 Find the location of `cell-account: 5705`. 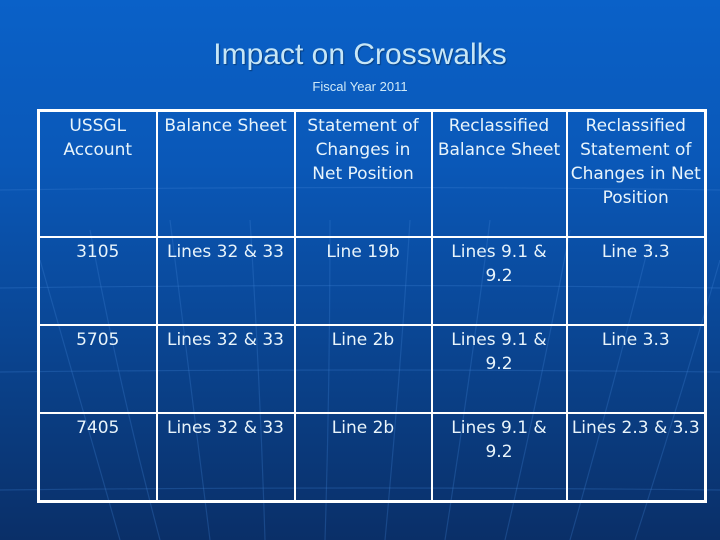

cell-account: 5705 is located at coordinates (97, 369).